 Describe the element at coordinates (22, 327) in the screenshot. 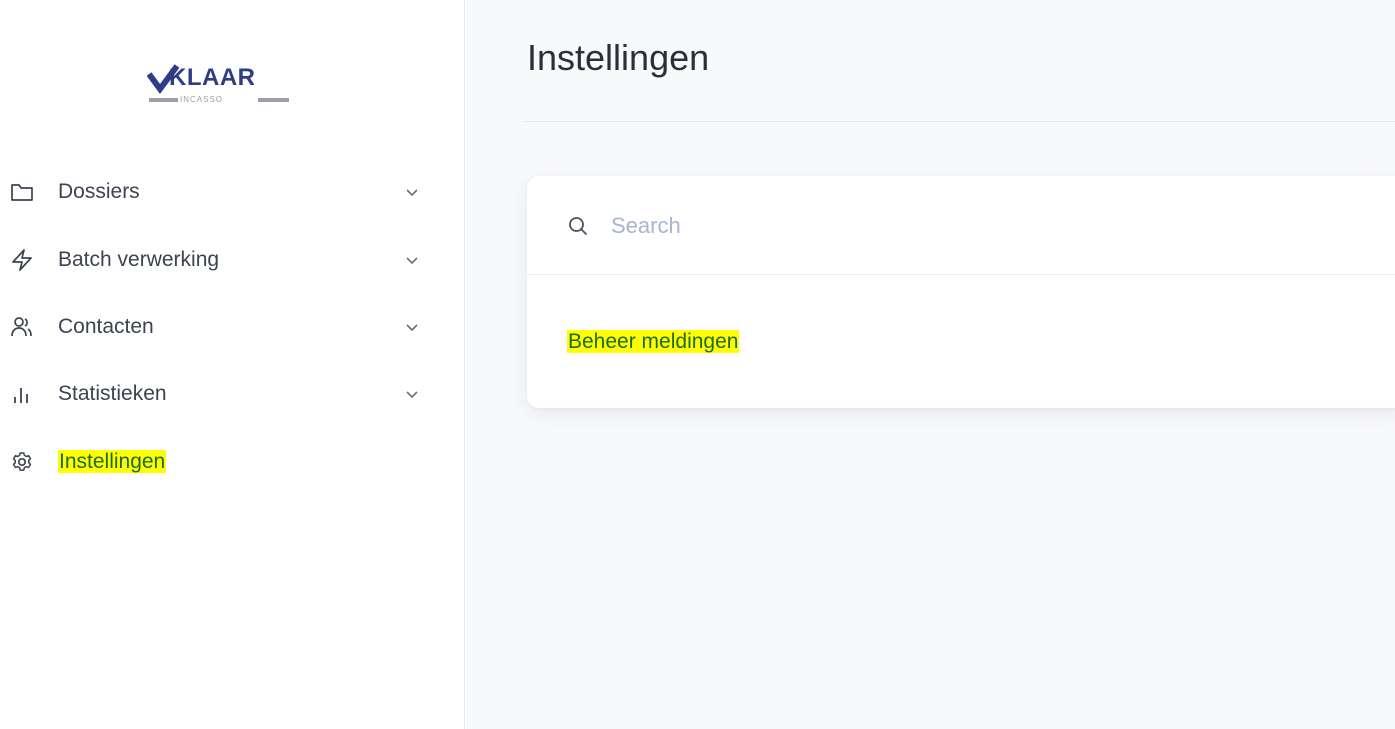

I see `users-icon` at that location.